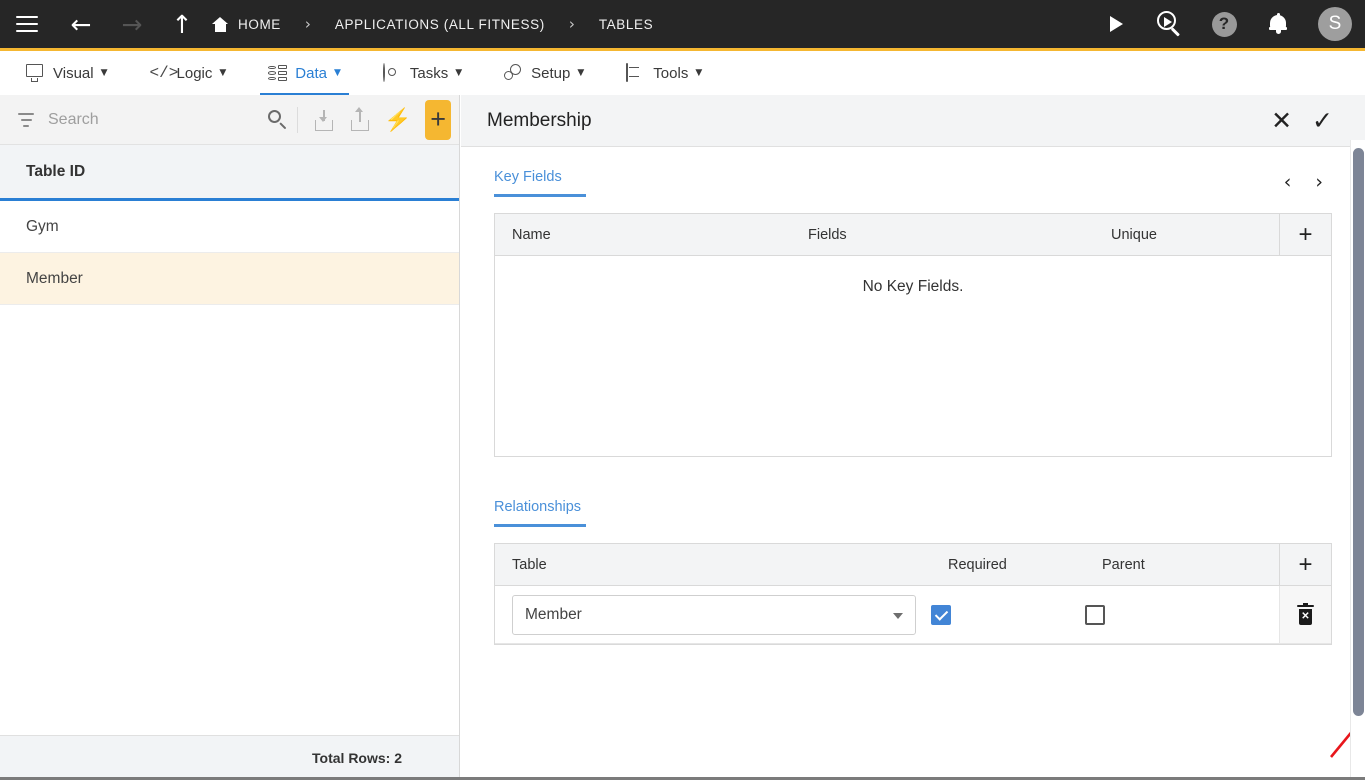  I want to click on back-button: ←, so click(81, 24).